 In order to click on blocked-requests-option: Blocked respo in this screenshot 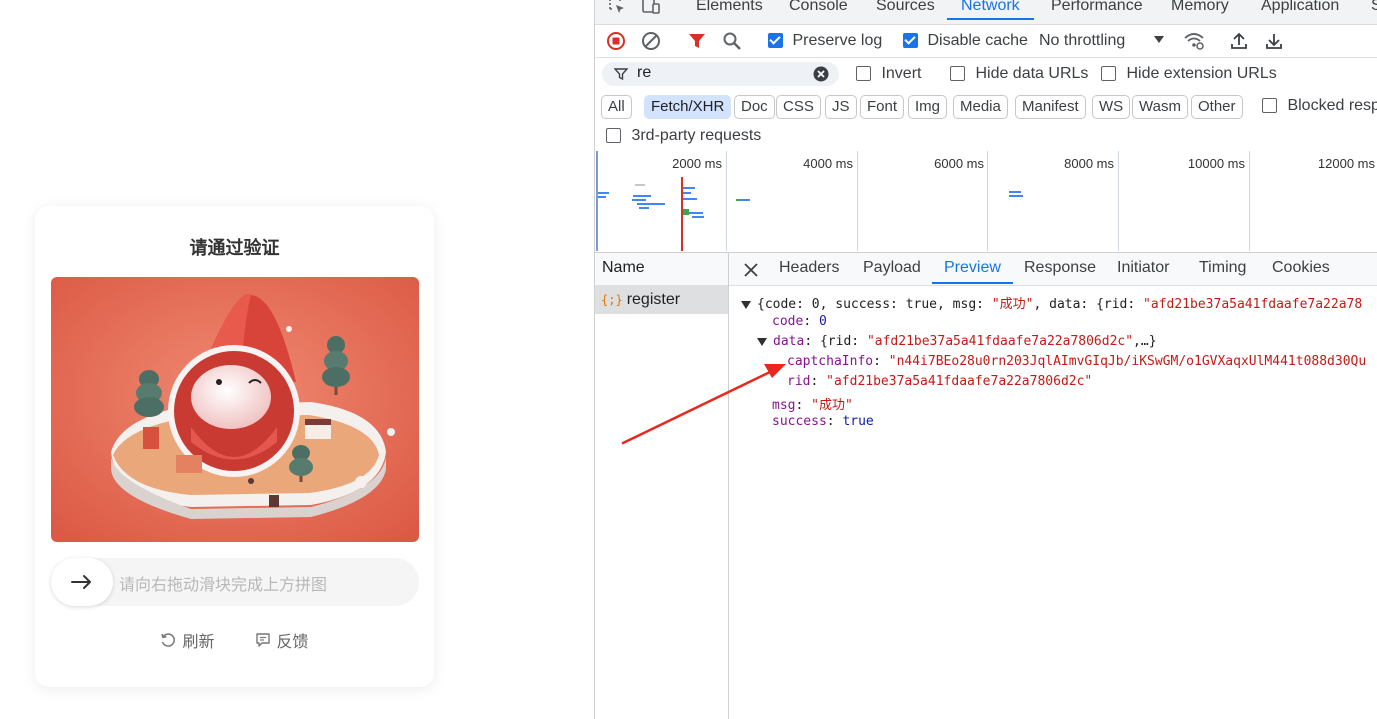, I will do `click(1319, 106)`.